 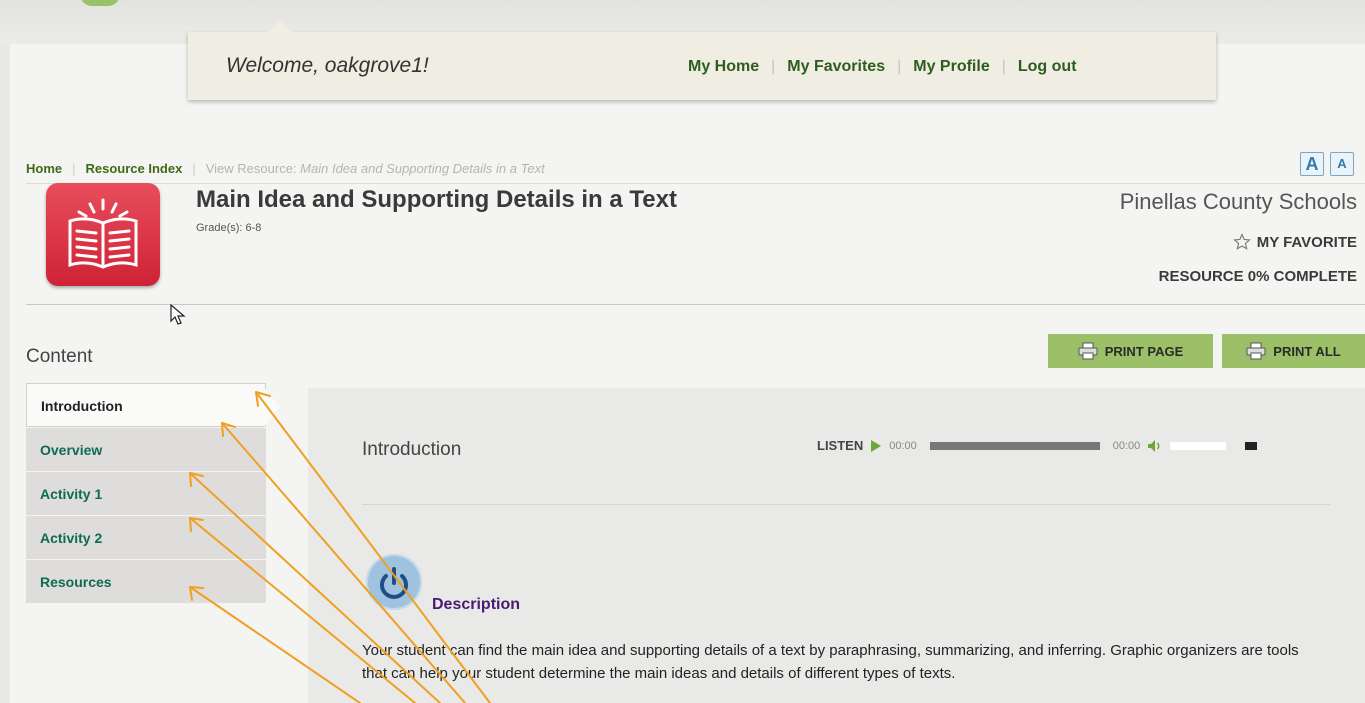 I want to click on nav-item-resources: Resources, so click(x=146, y=581).